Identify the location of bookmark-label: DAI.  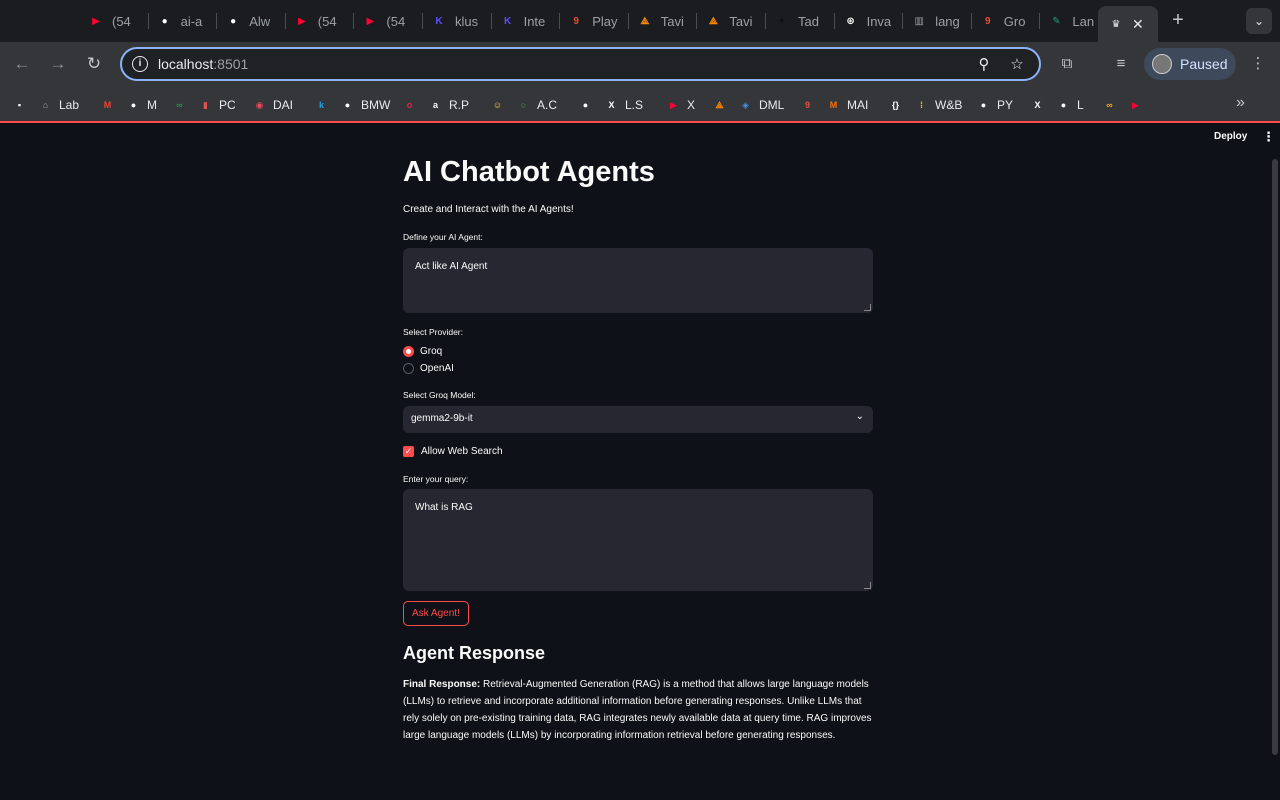
(283, 105).